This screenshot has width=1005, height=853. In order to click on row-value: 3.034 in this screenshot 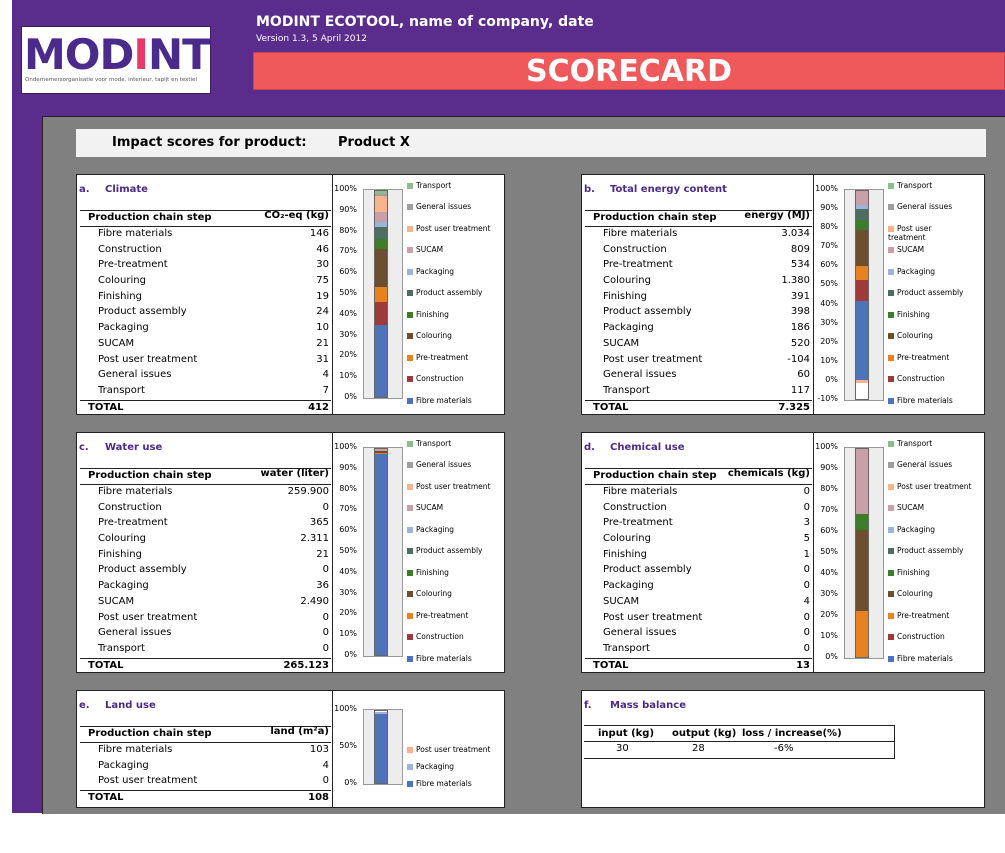, I will do `click(795, 233)`.